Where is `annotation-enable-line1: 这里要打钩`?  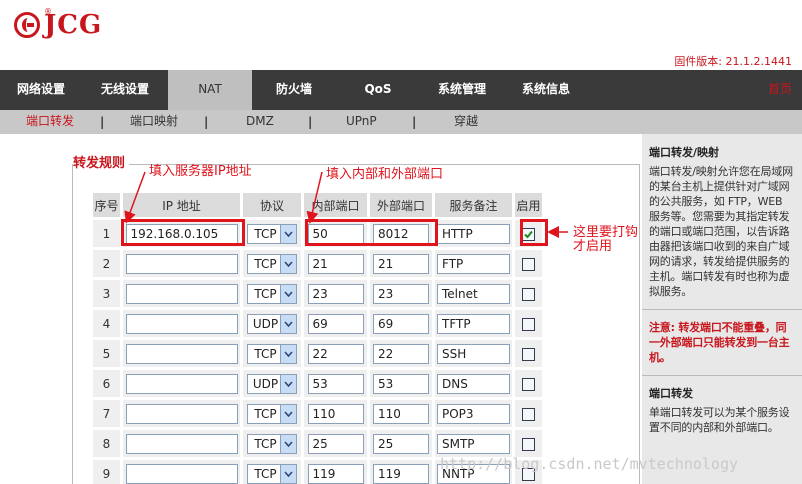 annotation-enable-line1: 这里要打钩 is located at coordinates (606, 232).